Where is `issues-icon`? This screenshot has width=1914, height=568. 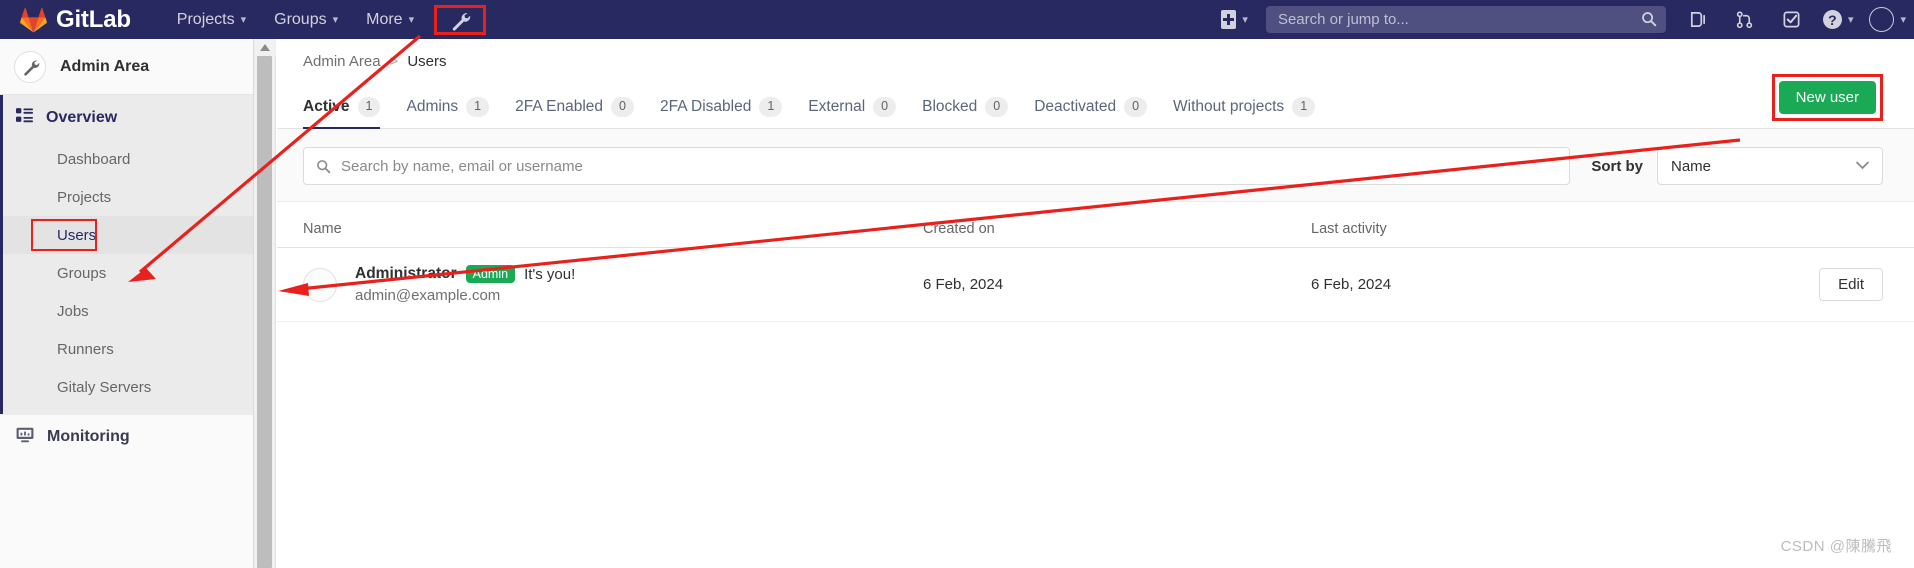
issues-icon is located at coordinates (1744, 19).